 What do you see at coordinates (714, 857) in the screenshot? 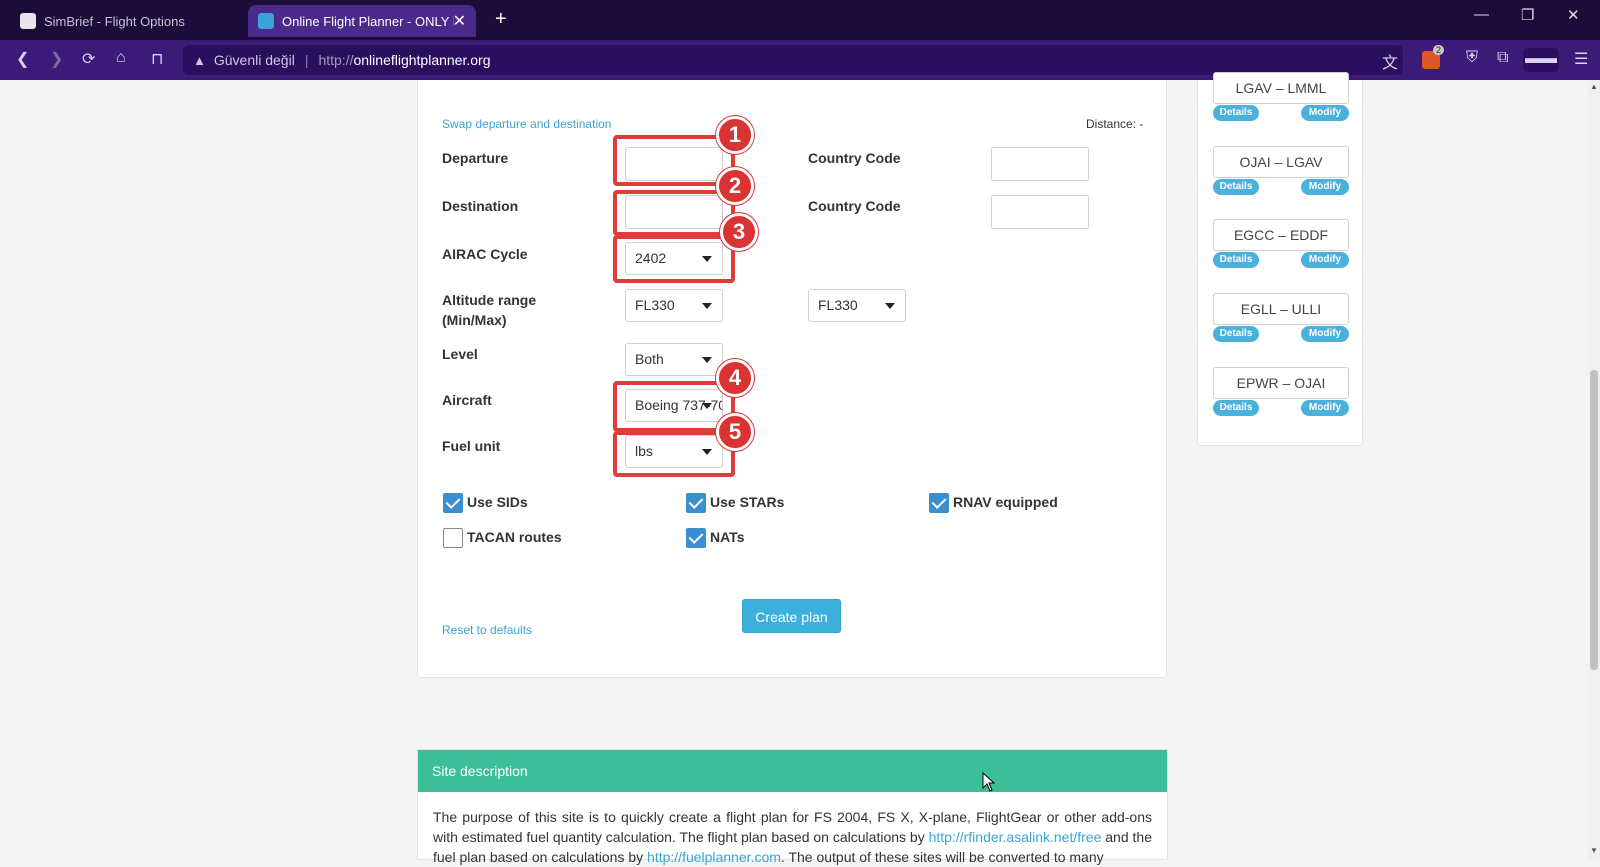
I see `fuelplanner-link: http://fuelplanner.com` at bounding box center [714, 857].